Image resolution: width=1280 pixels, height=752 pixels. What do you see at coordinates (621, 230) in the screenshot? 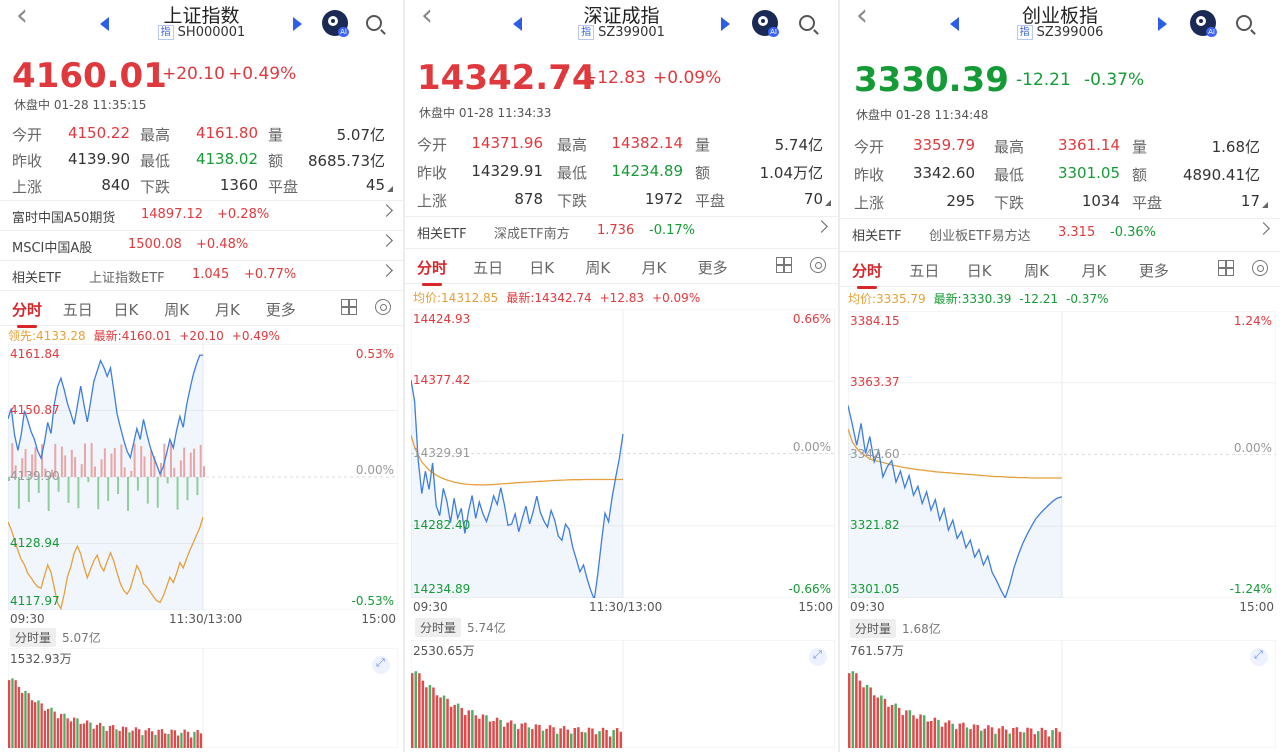
I see `info-row: 相关ETF 深成ETF南方 1.736 -0.17%` at bounding box center [621, 230].